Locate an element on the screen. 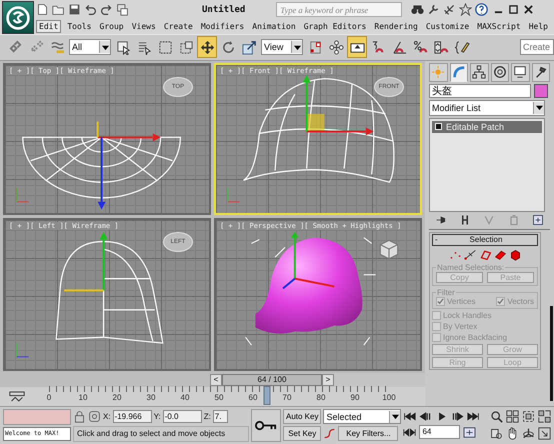 Image resolution: width=554 pixels, height=444 pixels. stack-item: Editable Patch is located at coordinates (487, 126).